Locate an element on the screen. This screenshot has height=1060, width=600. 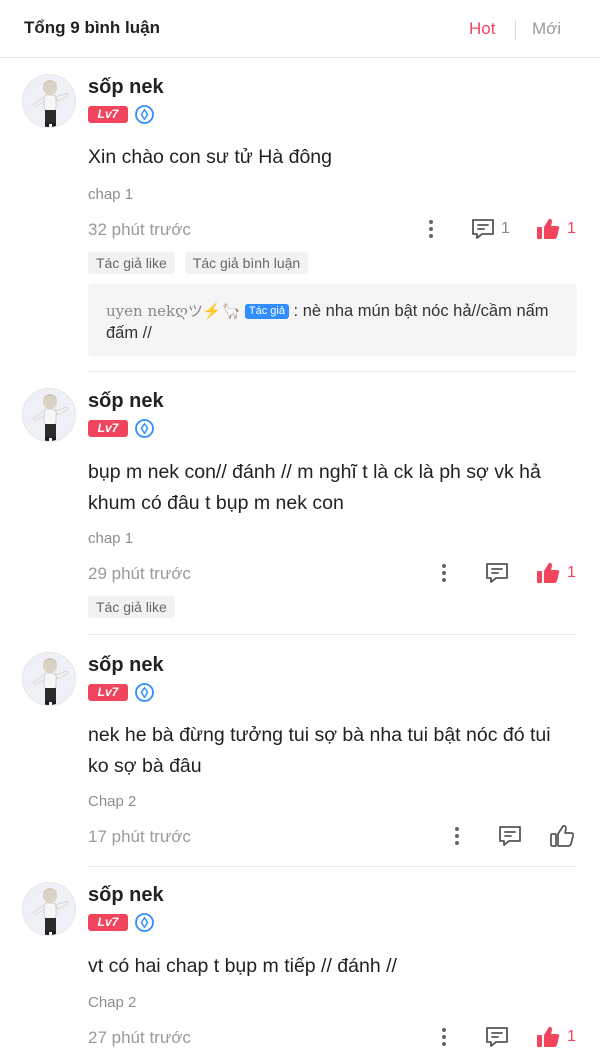
comment-time: 27 phút trước is located at coordinates (139, 1037).